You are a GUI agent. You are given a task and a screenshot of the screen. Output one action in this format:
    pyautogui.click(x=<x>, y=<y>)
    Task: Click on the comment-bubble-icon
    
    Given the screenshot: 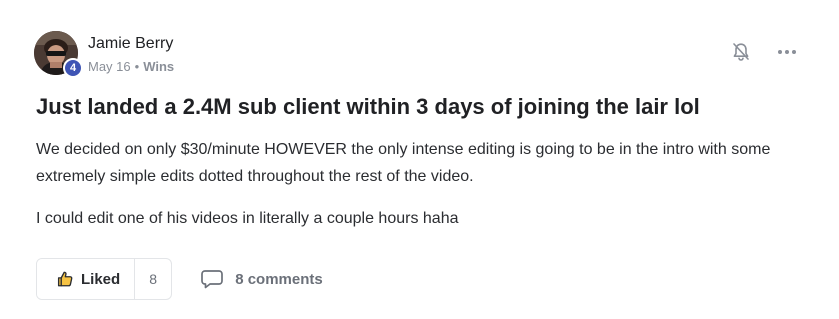 What is the action you would take?
    pyautogui.click(x=212, y=279)
    